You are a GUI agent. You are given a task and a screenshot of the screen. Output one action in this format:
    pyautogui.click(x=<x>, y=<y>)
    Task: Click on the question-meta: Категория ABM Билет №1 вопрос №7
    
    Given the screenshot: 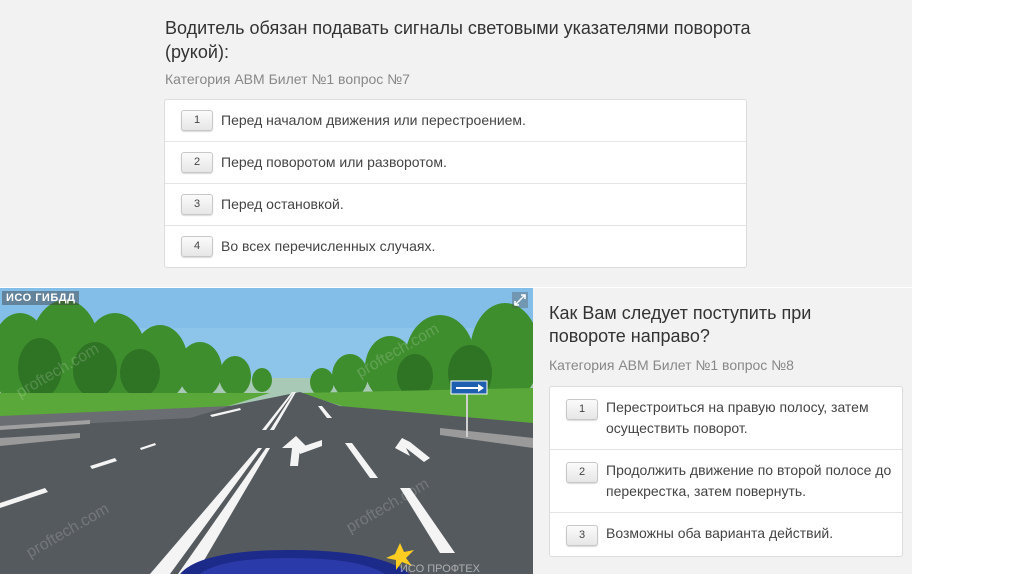 What is the action you would take?
    pyautogui.click(x=287, y=79)
    